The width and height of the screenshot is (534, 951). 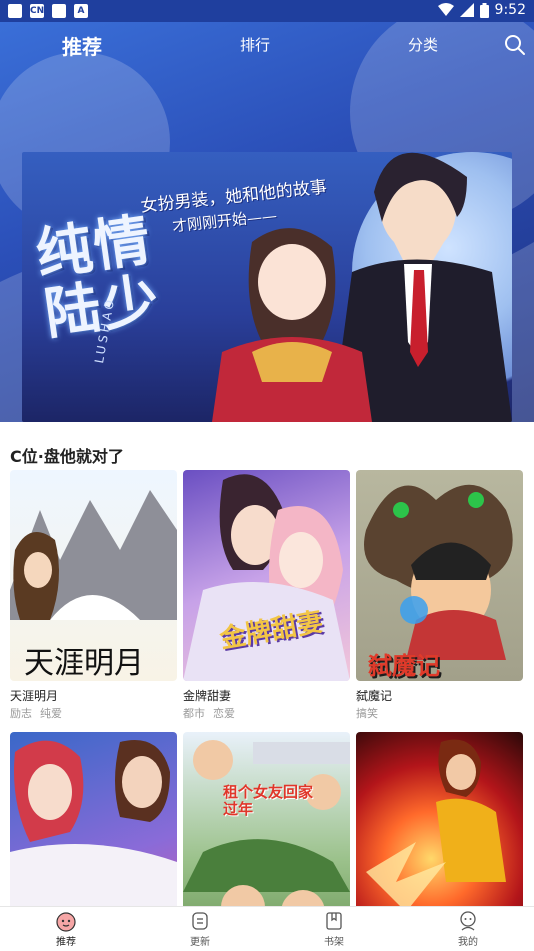 I want to click on tab-bar-label: 更新, so click(x=200, y=942).